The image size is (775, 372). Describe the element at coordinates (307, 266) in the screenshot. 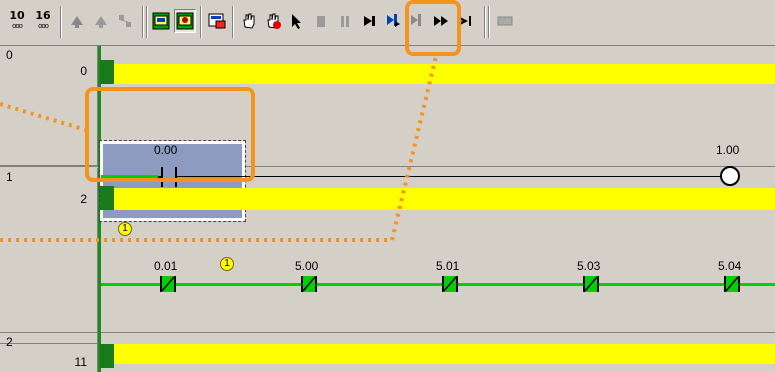

I see `contact-address: 5.00` at that location.